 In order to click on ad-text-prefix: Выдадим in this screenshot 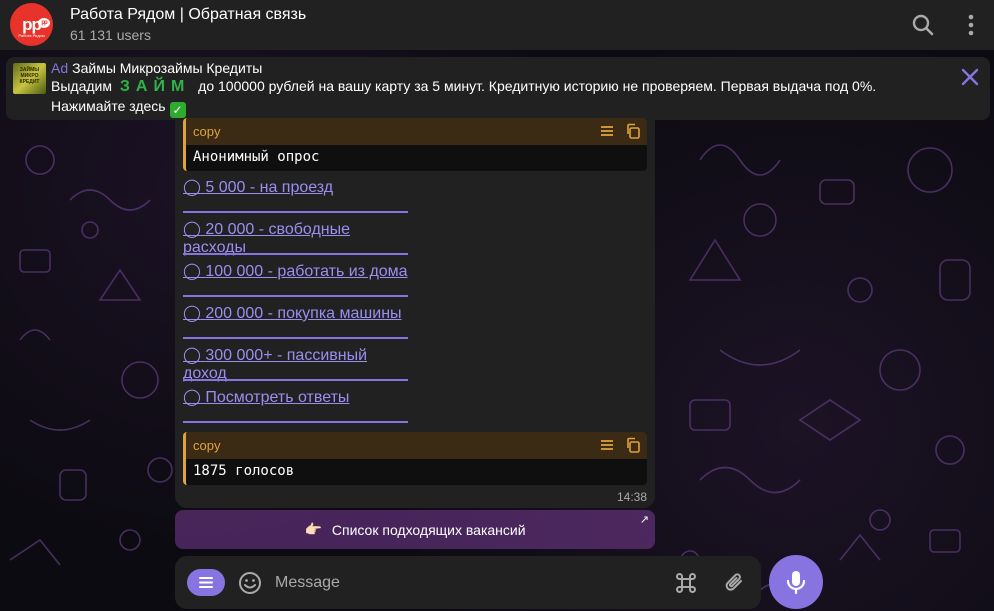, I will do `click(81, 86)`.